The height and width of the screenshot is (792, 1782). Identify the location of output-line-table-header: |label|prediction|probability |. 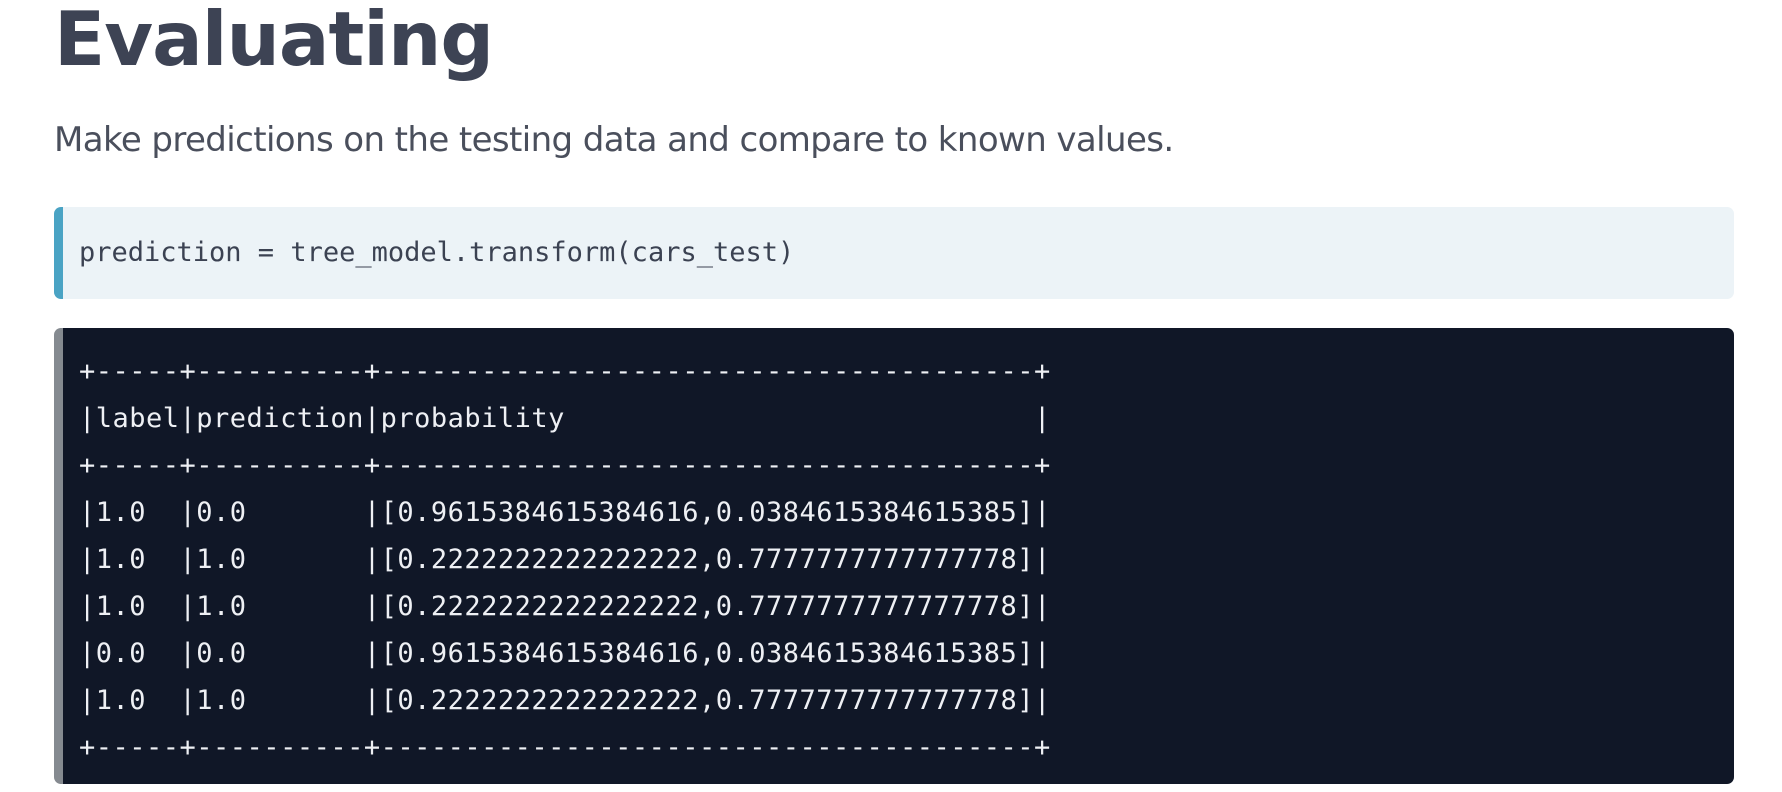
(565, 418).